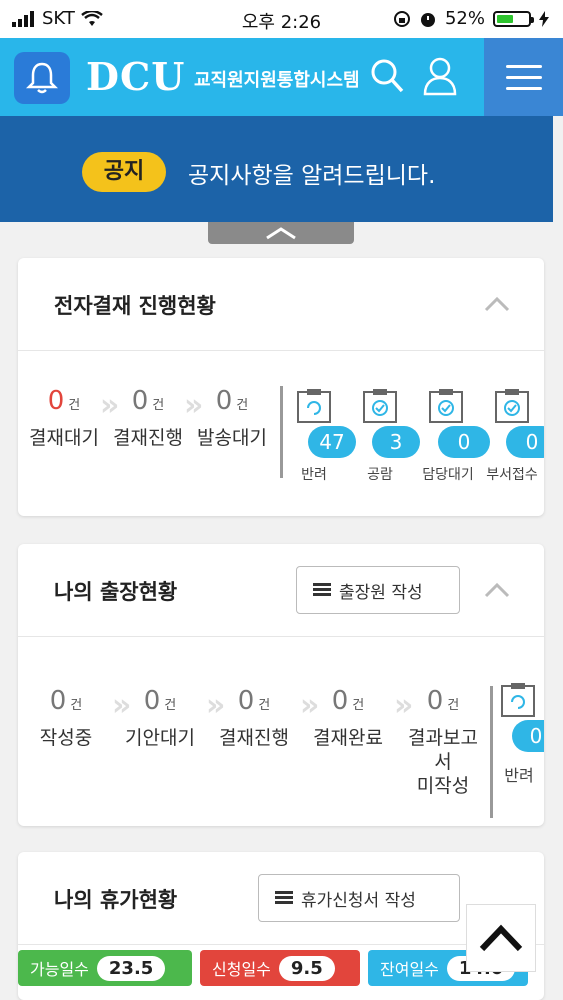 This screenshot has height=1000, width=563. Describe the element at coordinates (277, 80) in the screenshot. I see `header-subtitle: 교직원지원통합시스템` at that location.